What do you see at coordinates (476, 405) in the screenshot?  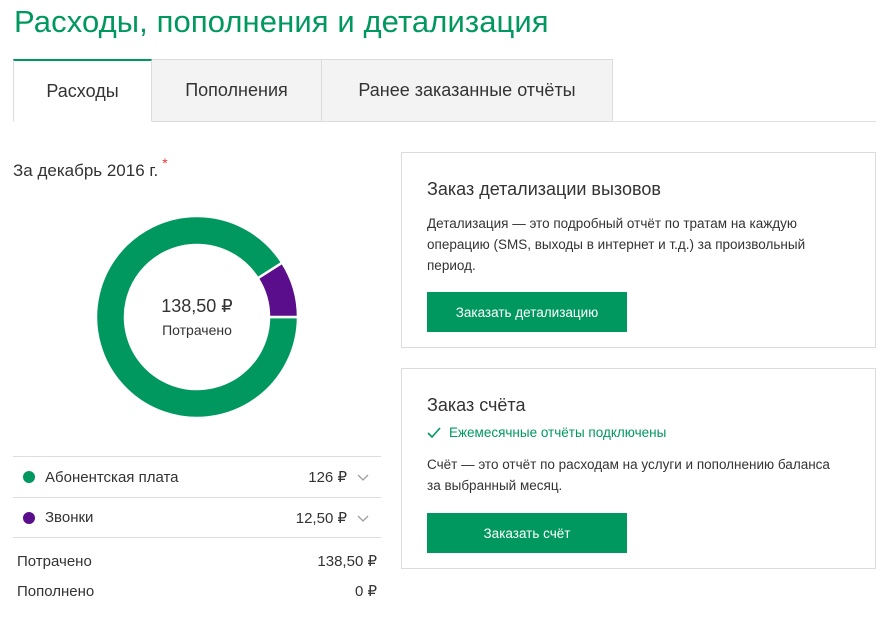 I see `card-title: Заказ счёта` at bounding box center [476, 405].